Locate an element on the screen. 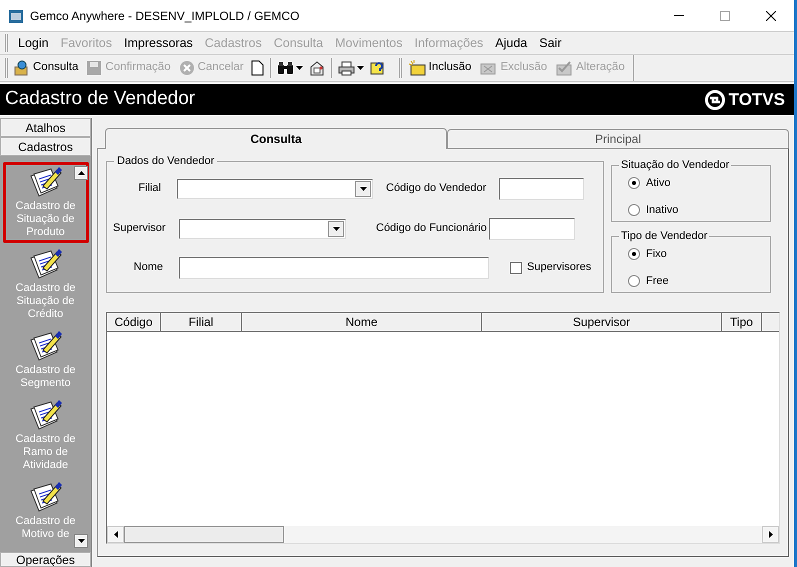  toolbar-button: Consulta is located at coordinates (46, 68).